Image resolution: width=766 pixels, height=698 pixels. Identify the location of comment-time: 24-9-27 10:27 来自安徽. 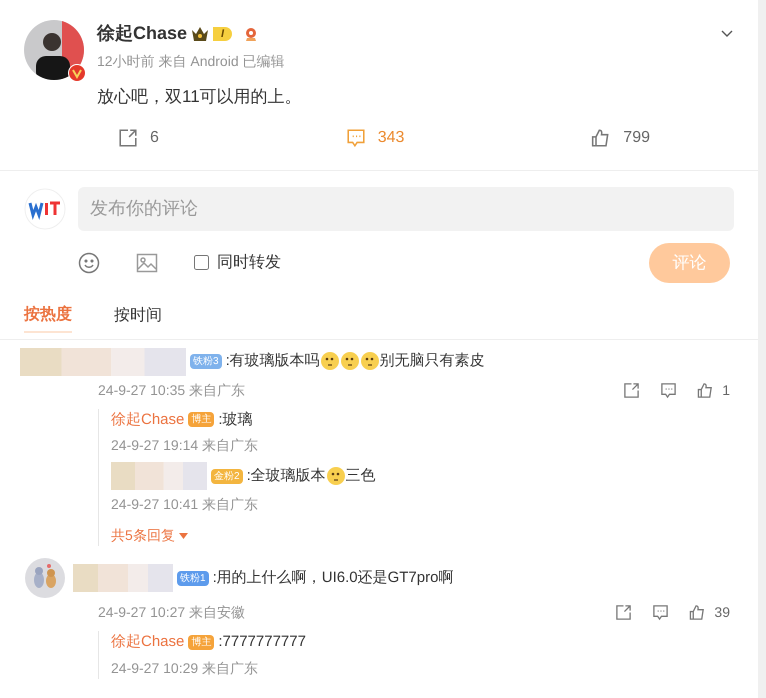
(172, 612).